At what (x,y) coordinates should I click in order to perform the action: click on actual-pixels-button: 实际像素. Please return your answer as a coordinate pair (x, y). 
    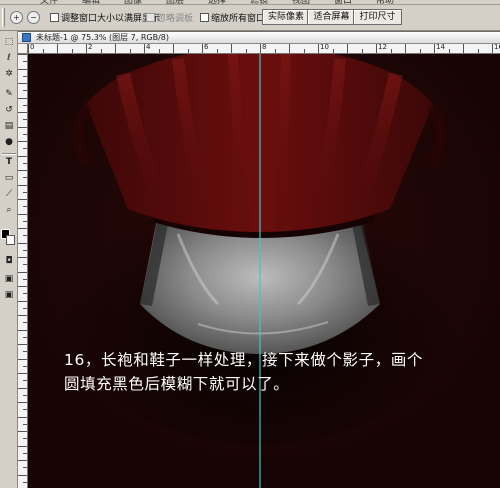
    Looking at the image, I should click on (286, 17).